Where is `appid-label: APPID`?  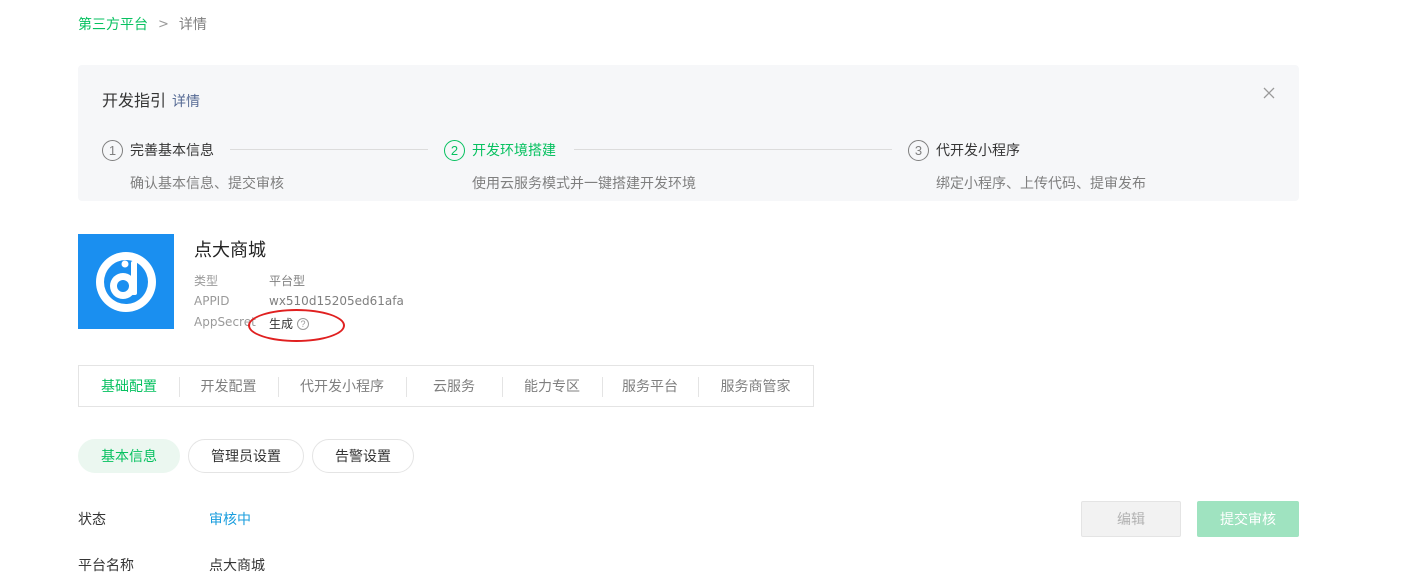
appid-label: APPID is located at coordinates (212, 301).